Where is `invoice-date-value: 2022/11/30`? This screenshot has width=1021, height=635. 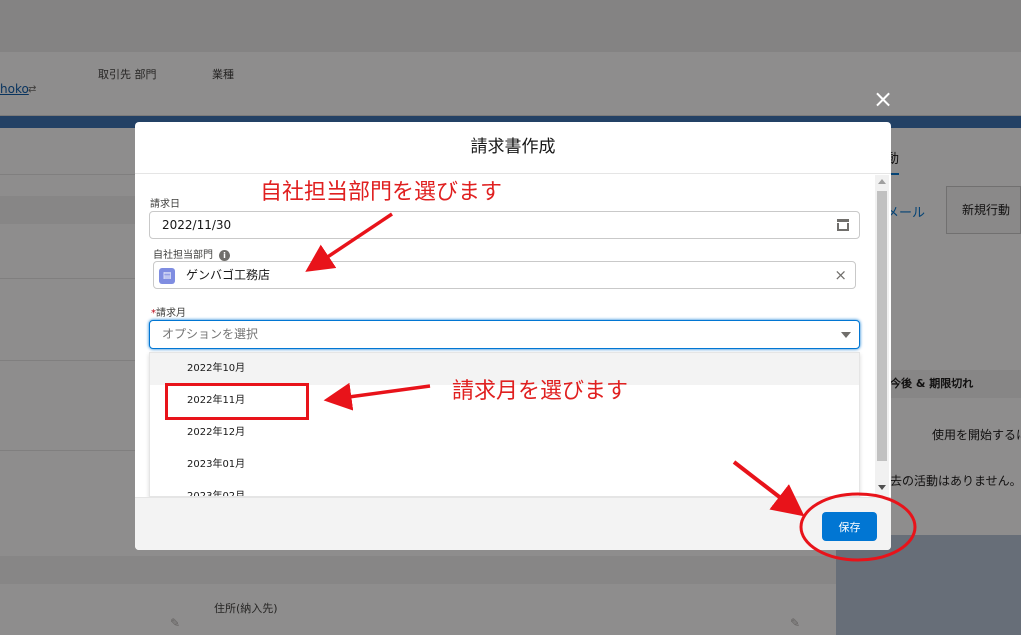 invoice-date-value: 2022/11/30 is located at coordinates (197, 225).